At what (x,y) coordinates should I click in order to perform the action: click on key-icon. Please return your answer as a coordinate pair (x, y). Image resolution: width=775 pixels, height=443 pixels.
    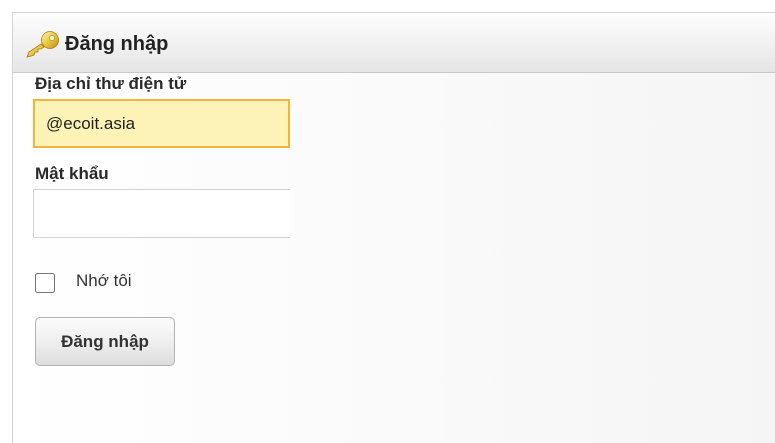
    Looking at the image, I should click on (42, 44).